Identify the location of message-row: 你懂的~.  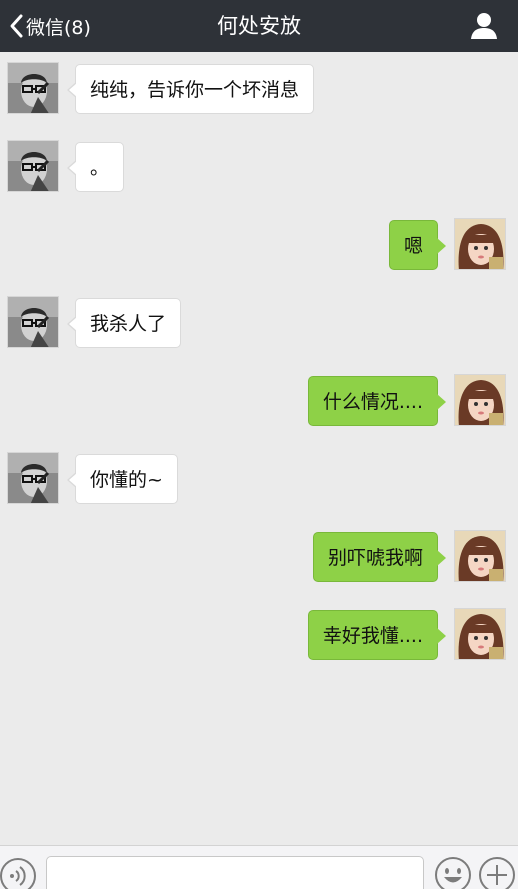
(259, 473).